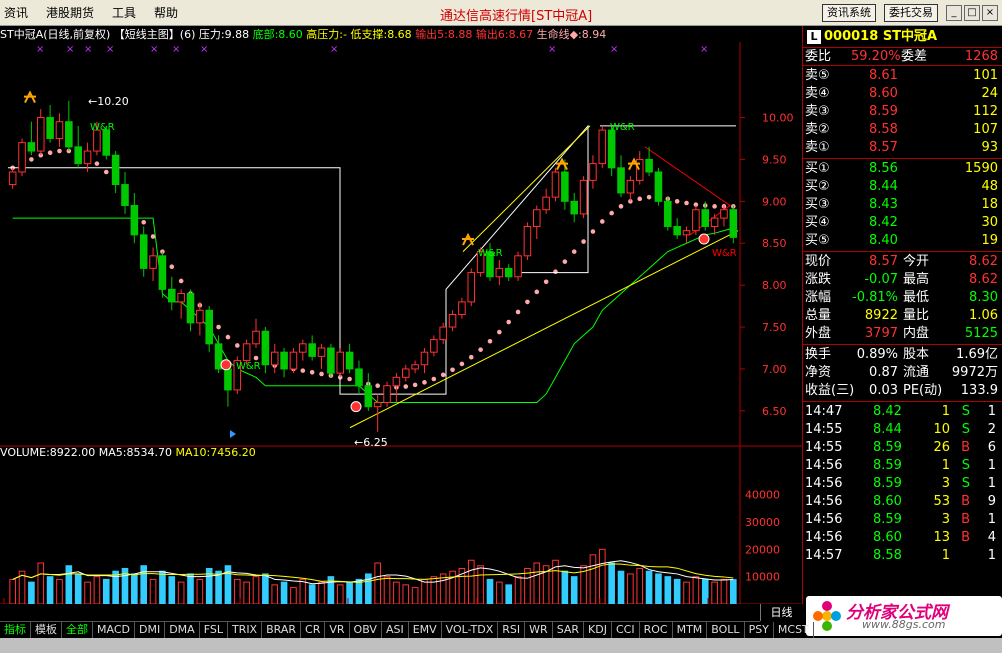  Describe the element at coordinates (70, 12) in the screenshot. I see `menu-hk-futures: 港股期货` at that location.